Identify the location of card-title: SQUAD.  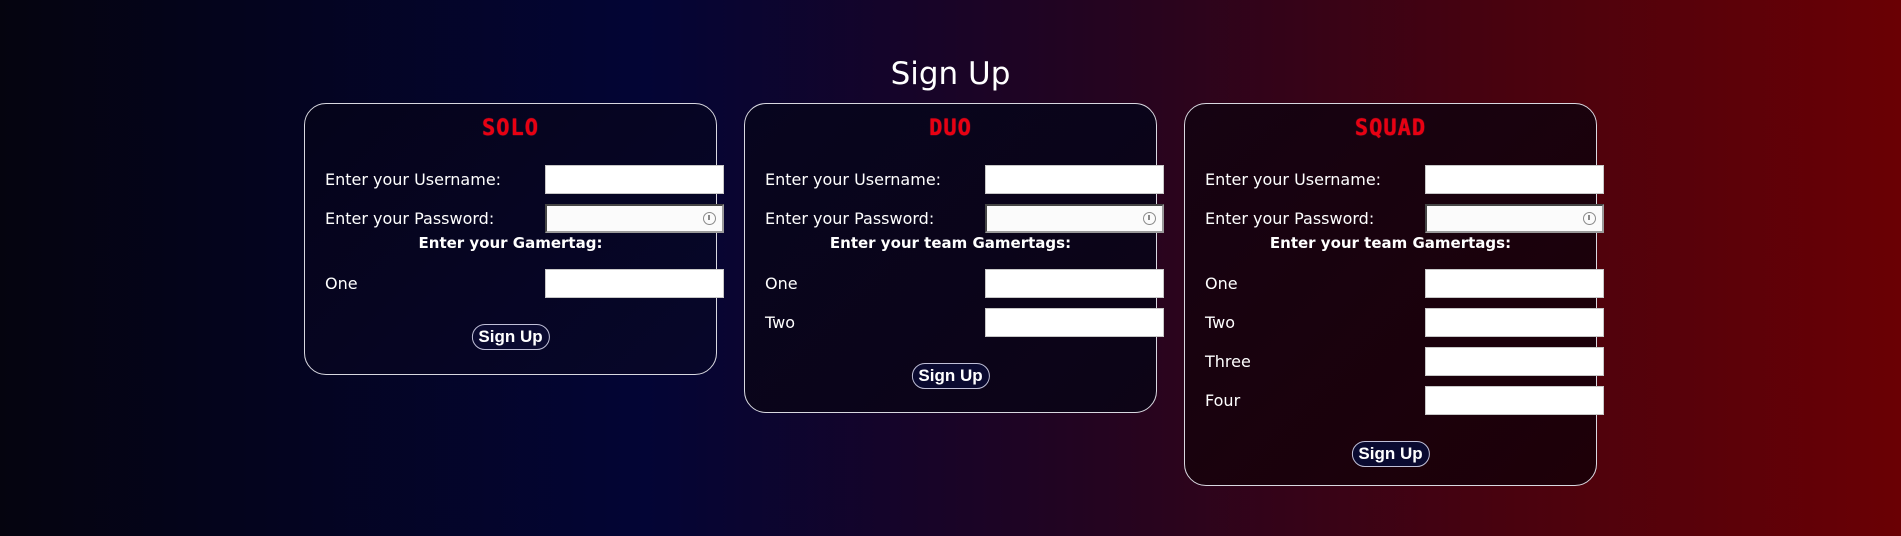
(1390, 128).